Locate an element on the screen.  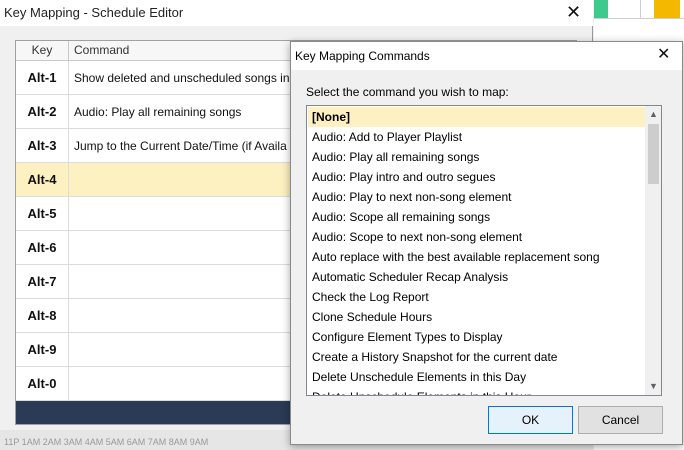
scroll-up-icon: ▲ is located at coordinates (653, 114).